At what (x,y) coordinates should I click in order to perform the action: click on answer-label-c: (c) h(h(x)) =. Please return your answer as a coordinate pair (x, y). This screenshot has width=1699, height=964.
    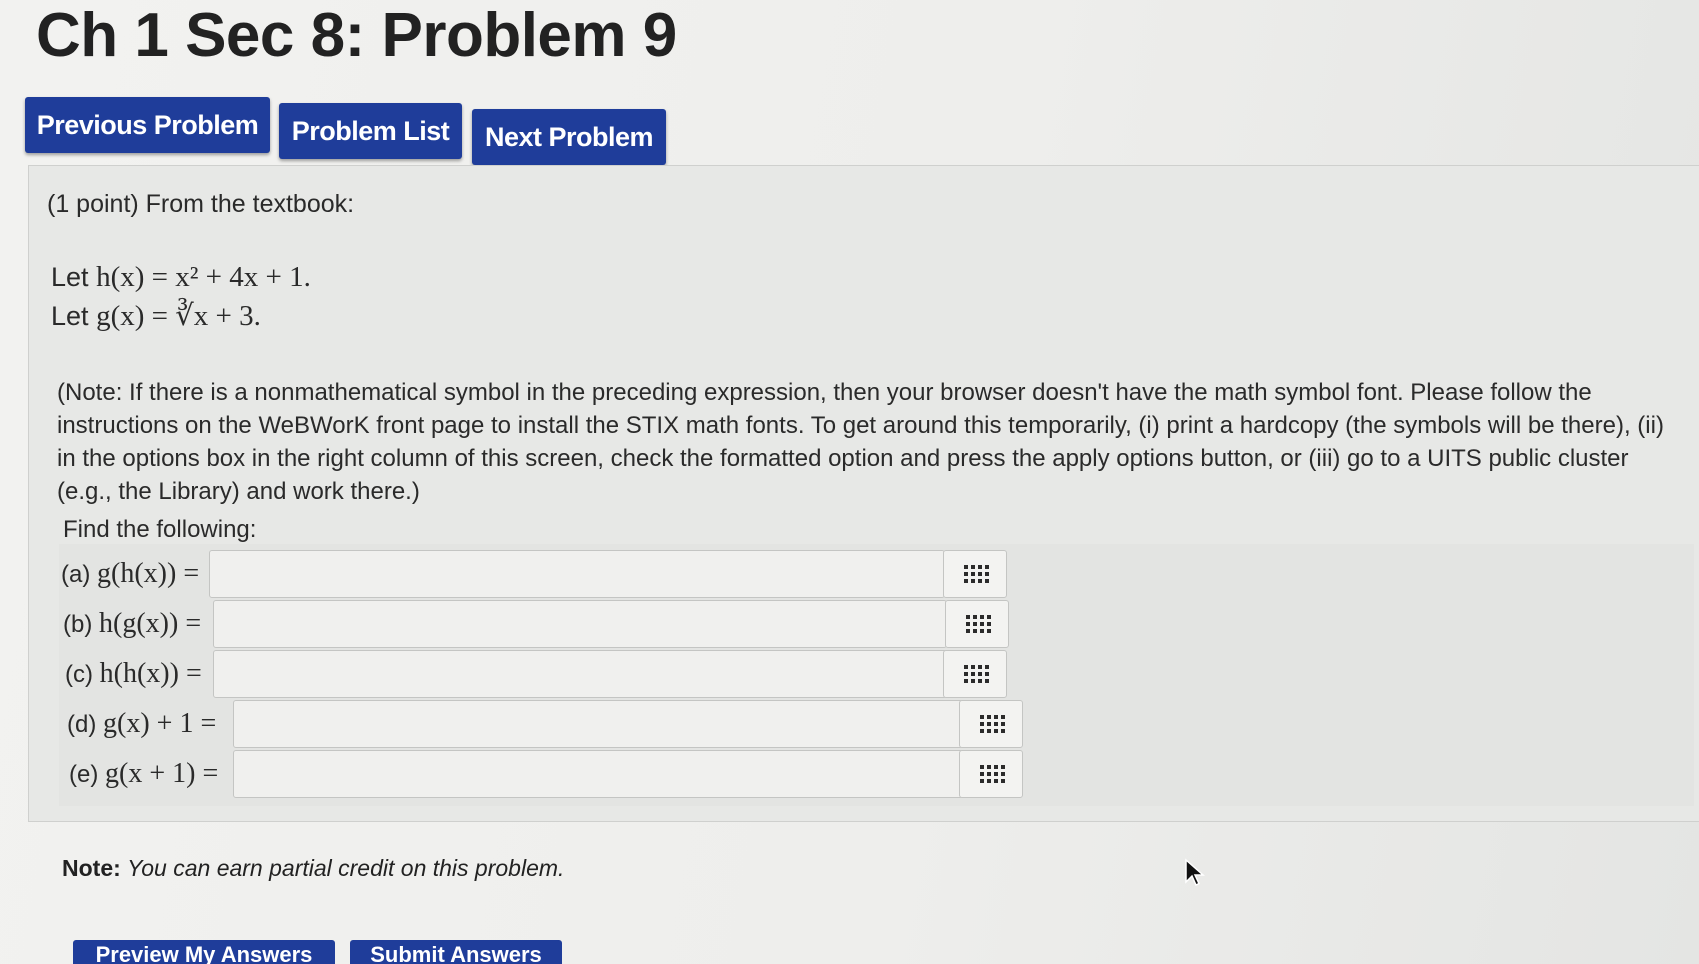
    Looking at the image, I should click on (133, 674).